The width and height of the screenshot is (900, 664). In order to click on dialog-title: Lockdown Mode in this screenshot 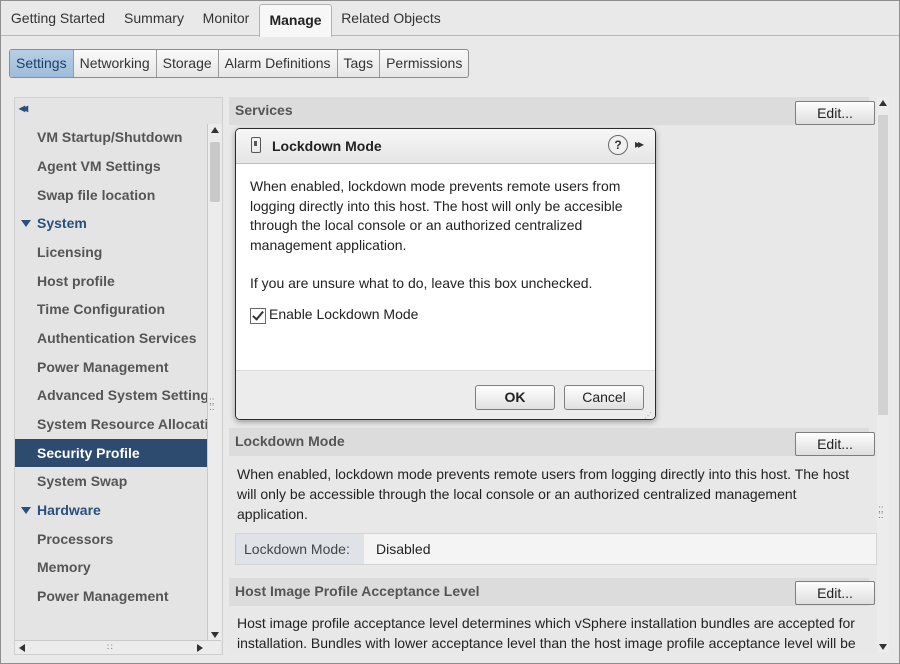, I will do `click(327, 146)`.